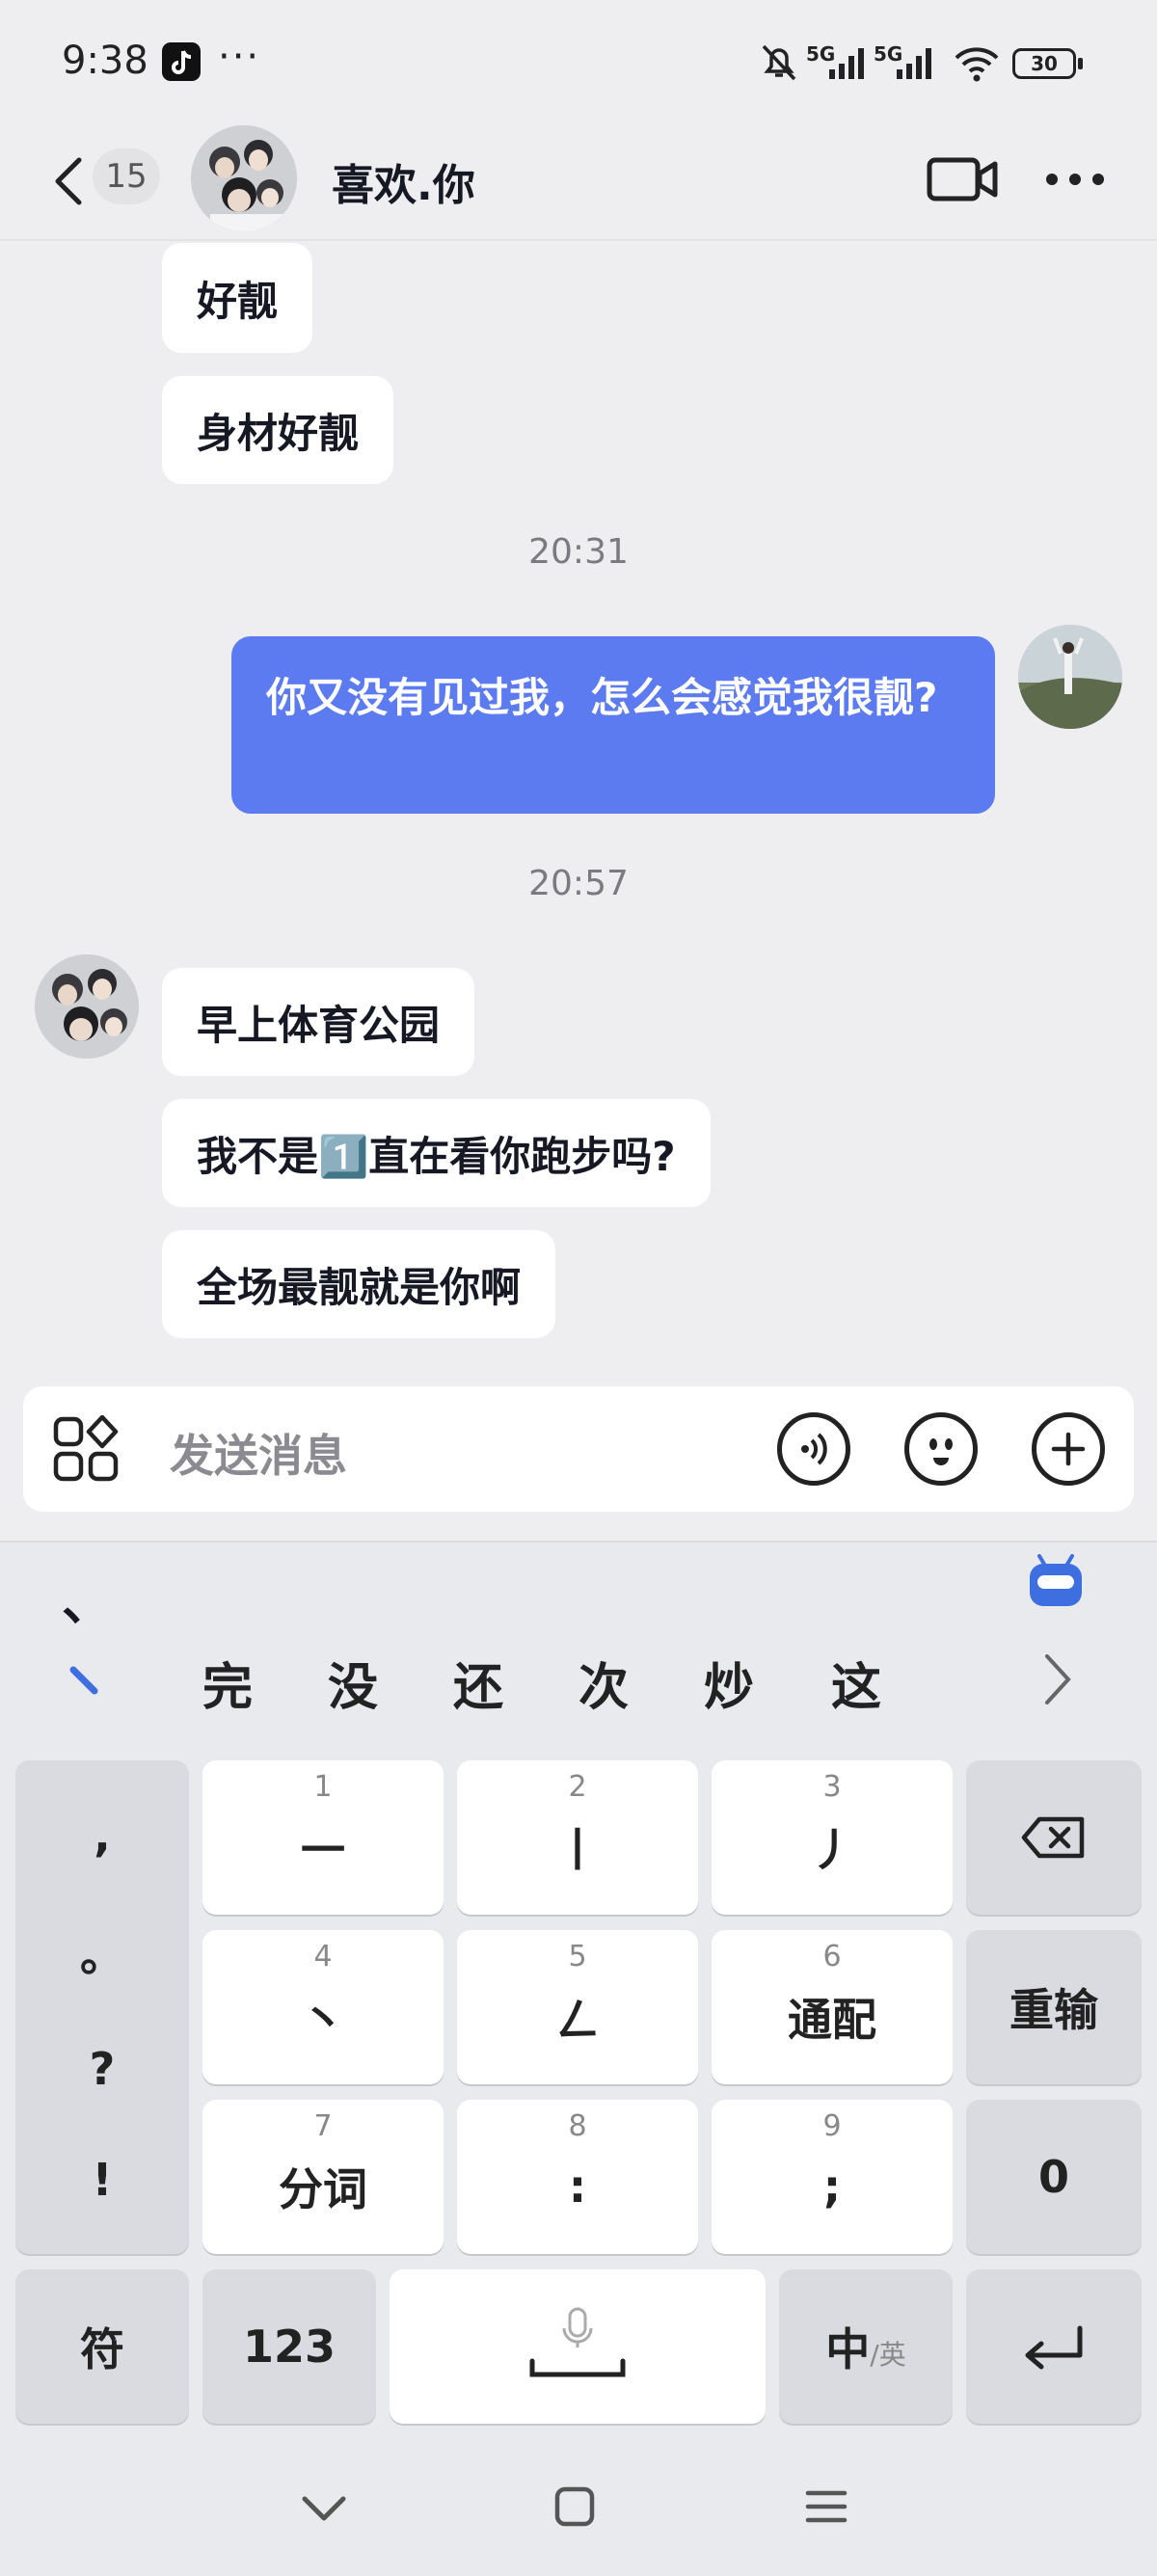 Image resolution: width=1157 pixels, height=2576 pixels. I want to click on microphone-space-icon, so click(577, 2342).